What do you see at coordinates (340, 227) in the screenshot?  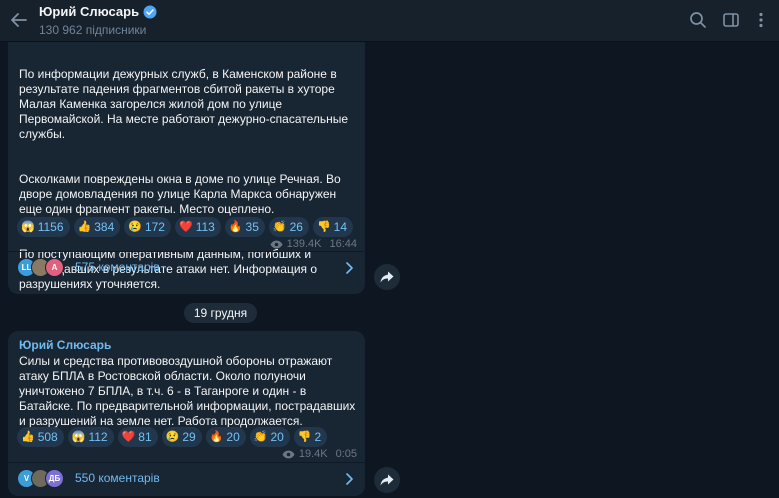 I see `reaction-count: 14` at bounding box center [340, 227].